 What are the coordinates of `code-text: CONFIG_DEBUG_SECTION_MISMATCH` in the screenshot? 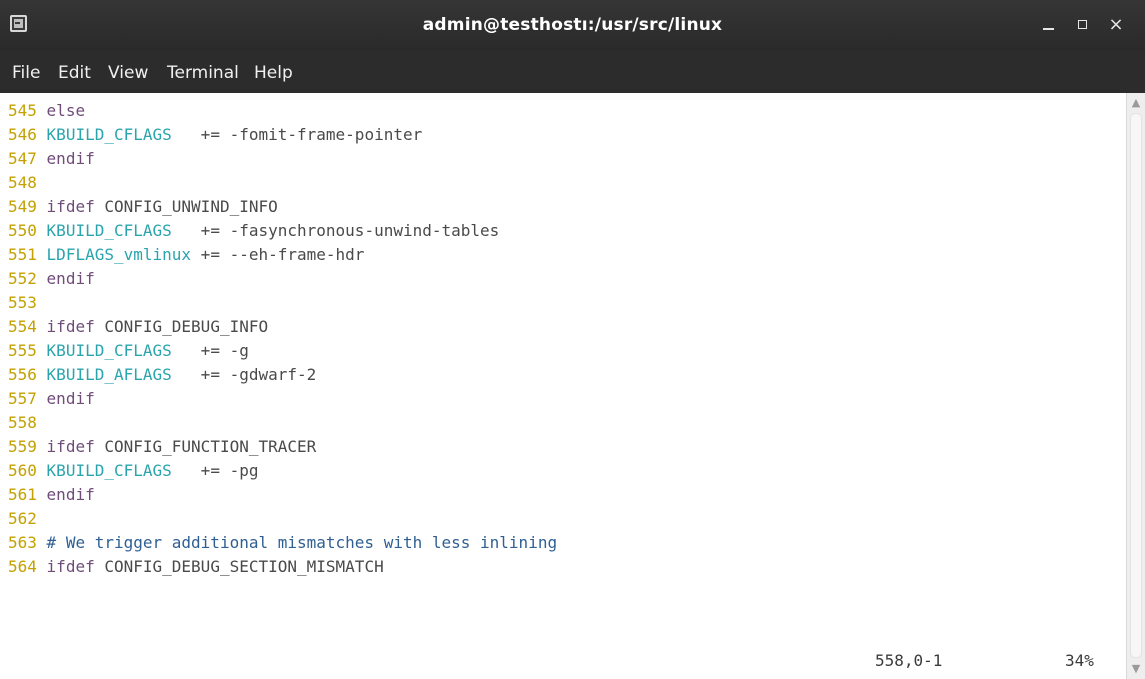 It's located at (239, 566).